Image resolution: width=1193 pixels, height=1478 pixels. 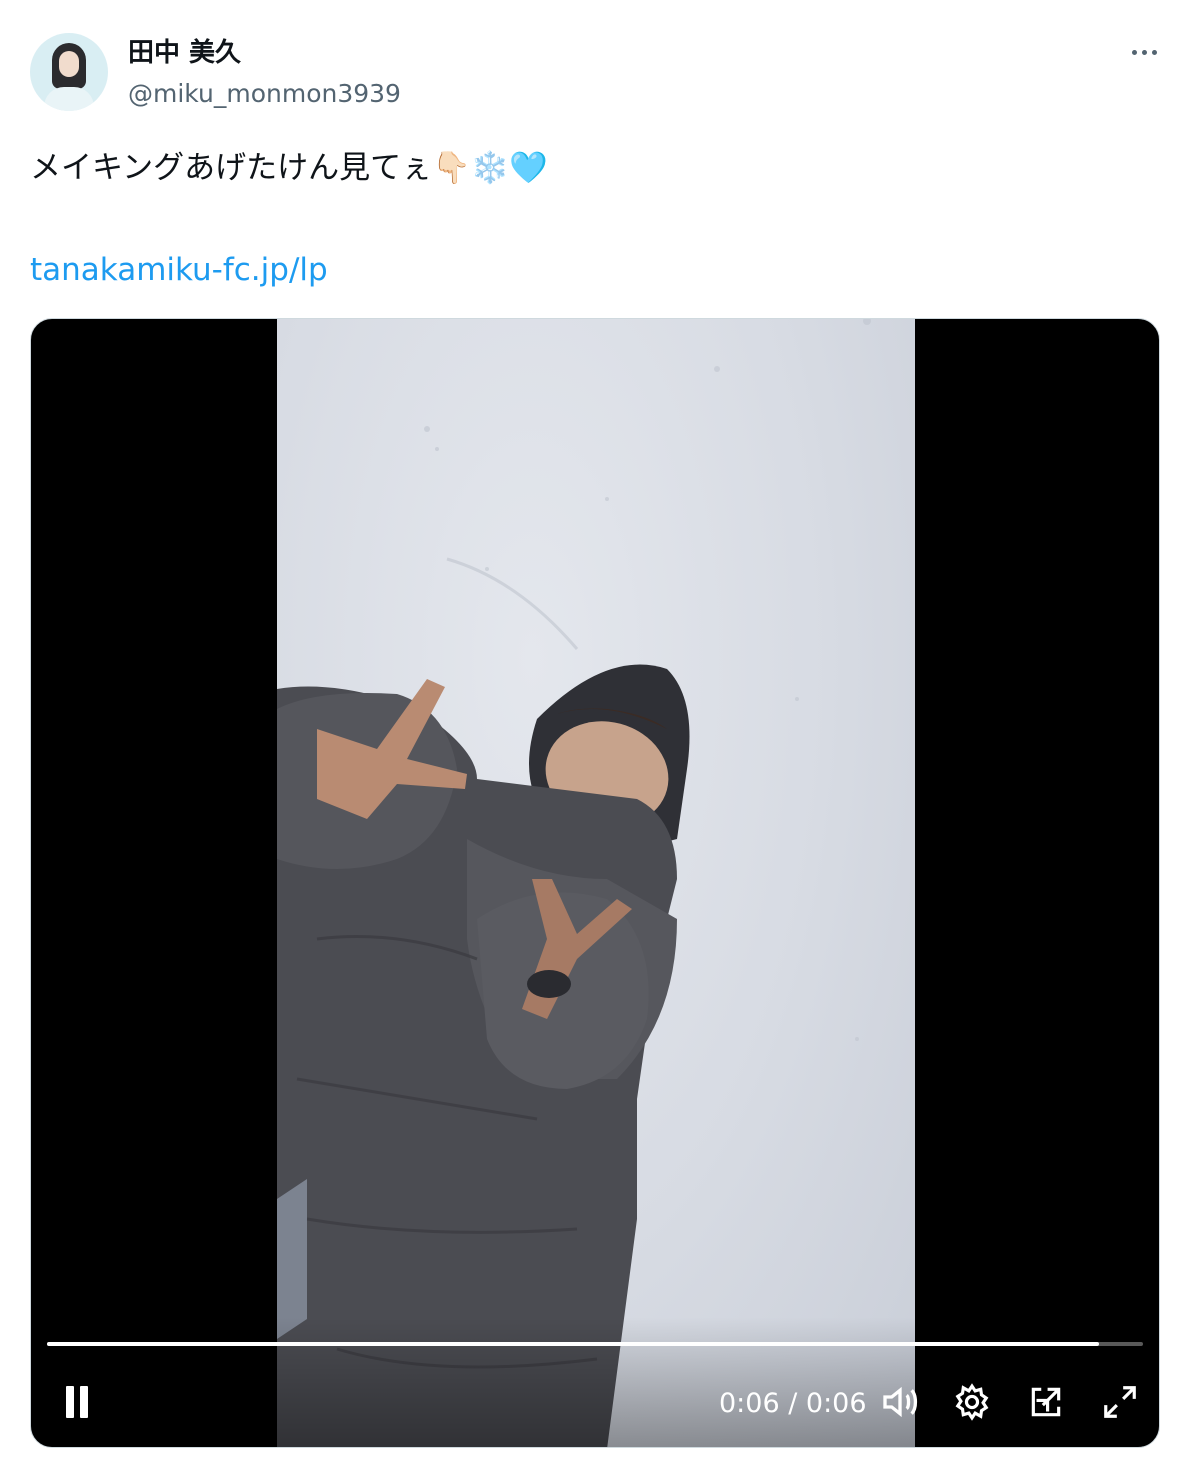 What do you see at coordinates (69, 72) in the screenshot?
I see `avatar` at bounding box center [69, 72].